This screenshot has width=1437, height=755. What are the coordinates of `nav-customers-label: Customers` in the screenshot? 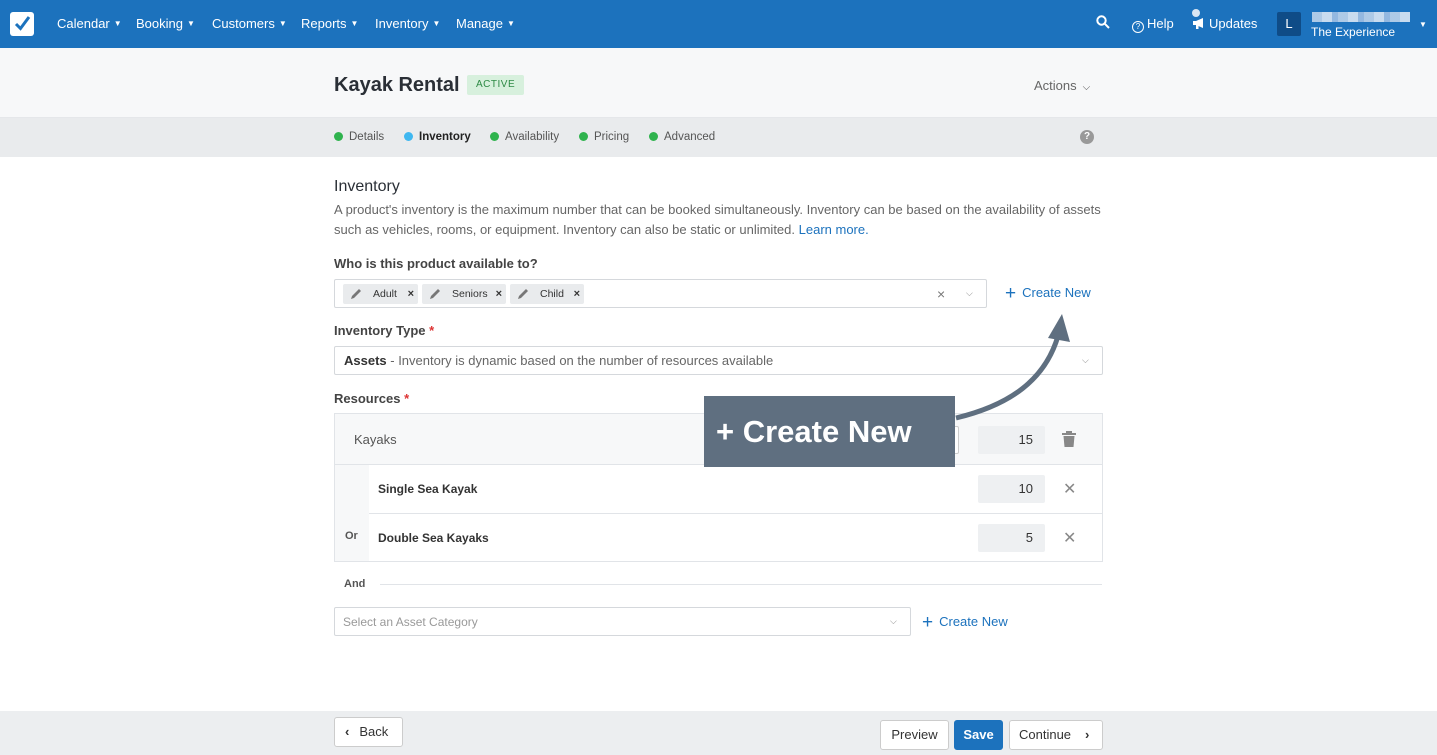 It's located at (243, 23).